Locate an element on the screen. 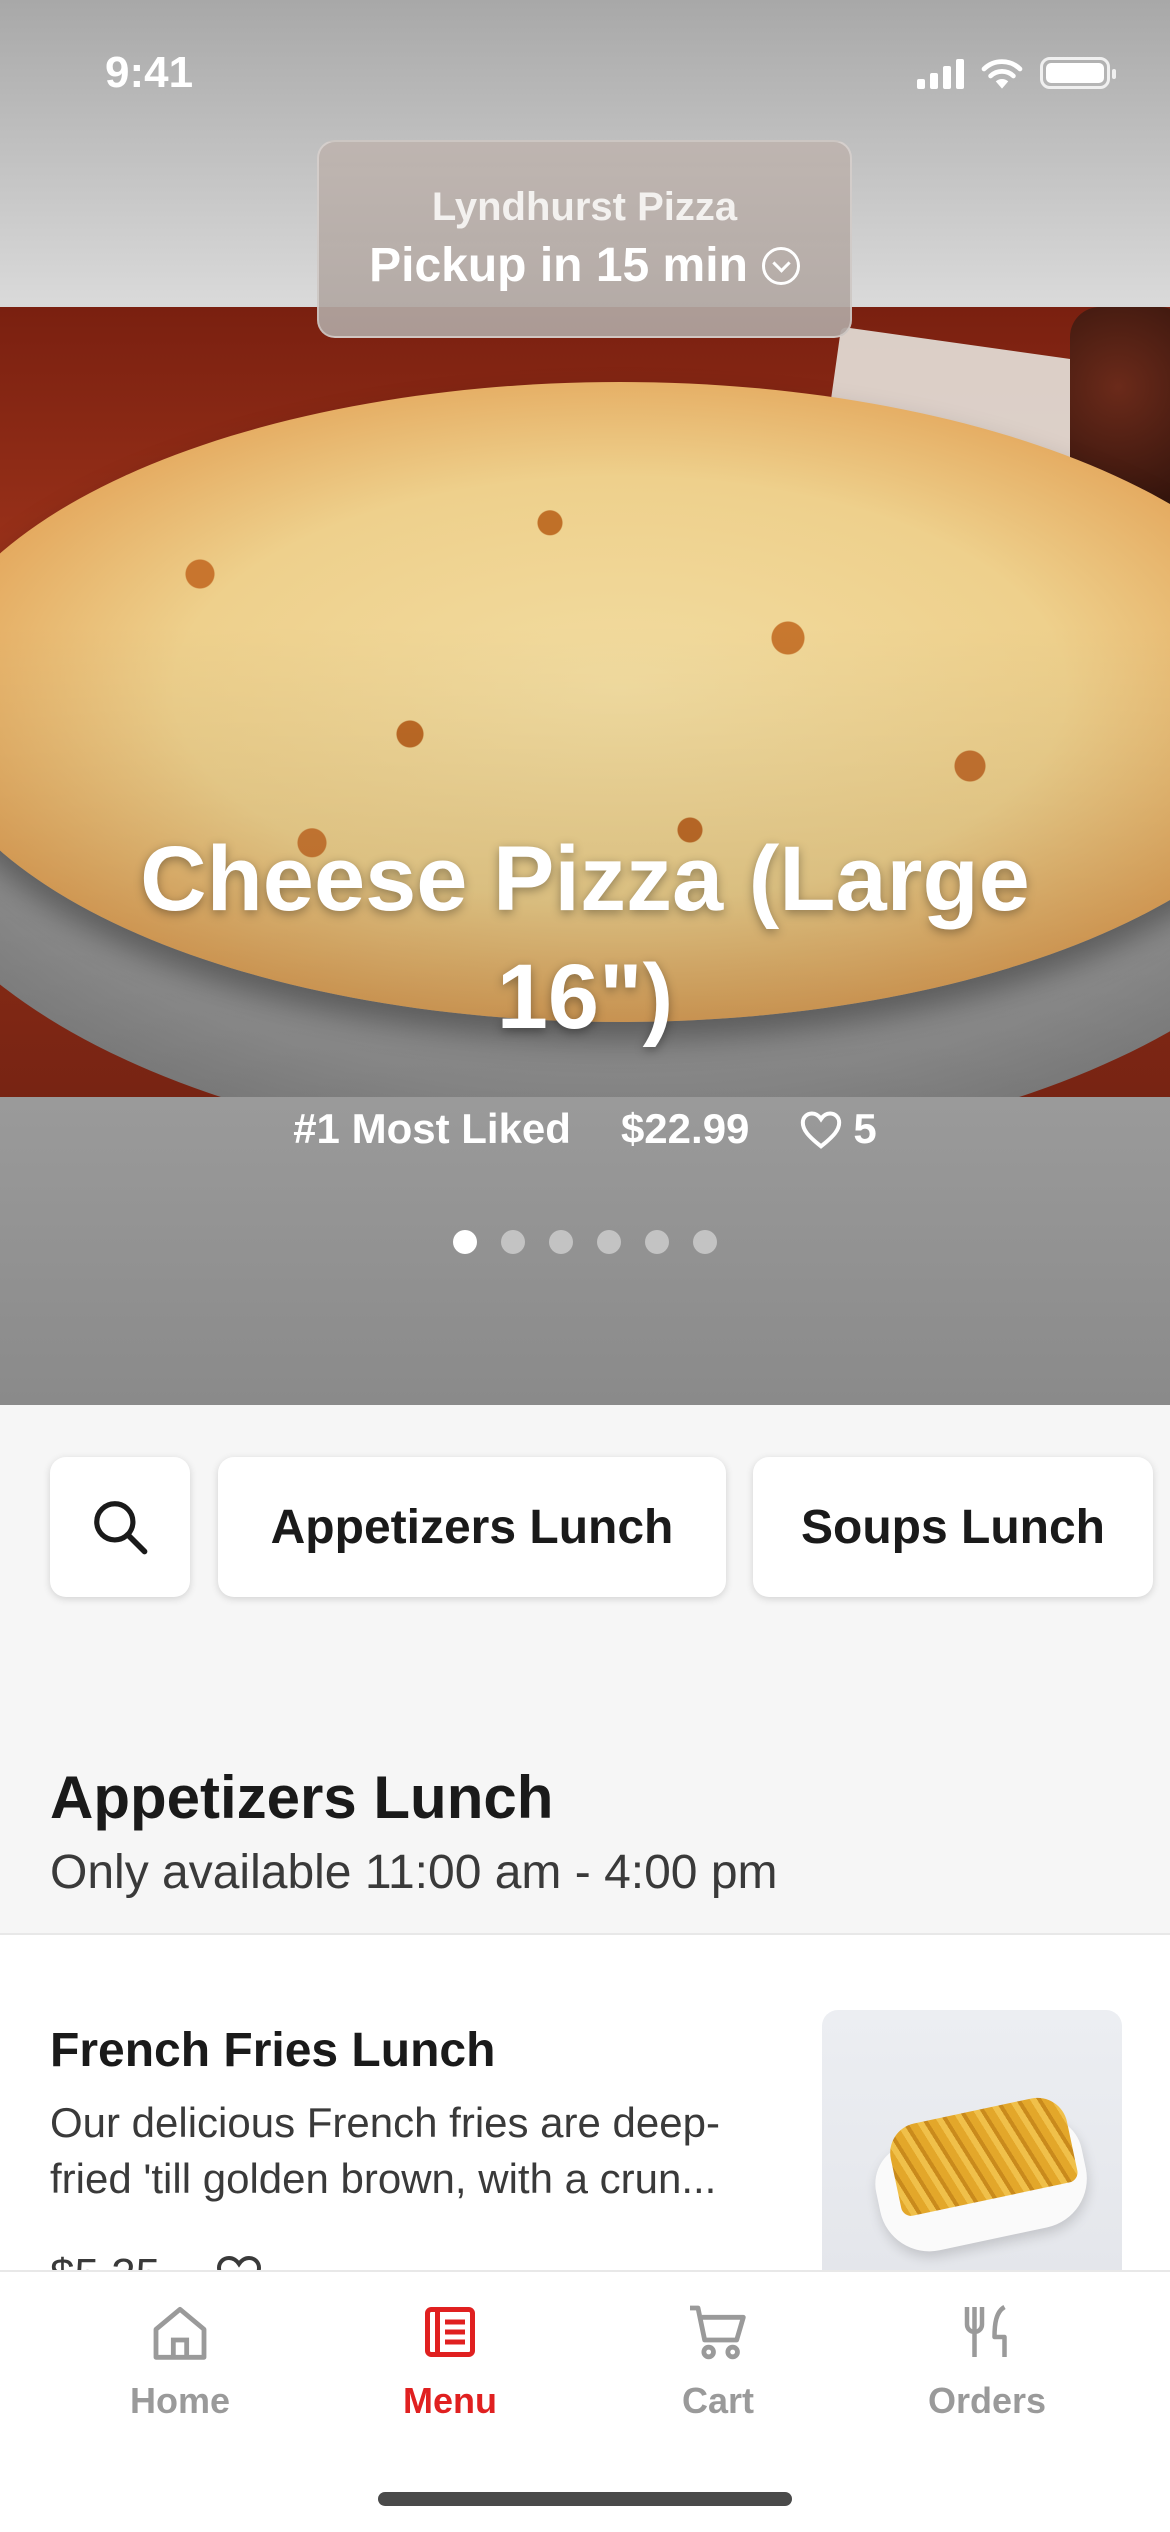 This screenshot has height=2532, width=1170. pickup-time-label: Pickup in 15 min is located at coordinates (558, 265).